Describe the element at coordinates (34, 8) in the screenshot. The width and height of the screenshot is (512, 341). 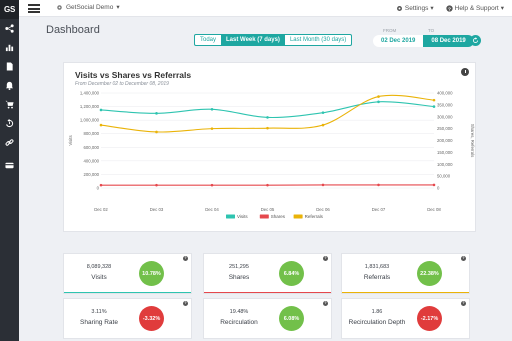
I see `menu-toggle-icon` at that location.